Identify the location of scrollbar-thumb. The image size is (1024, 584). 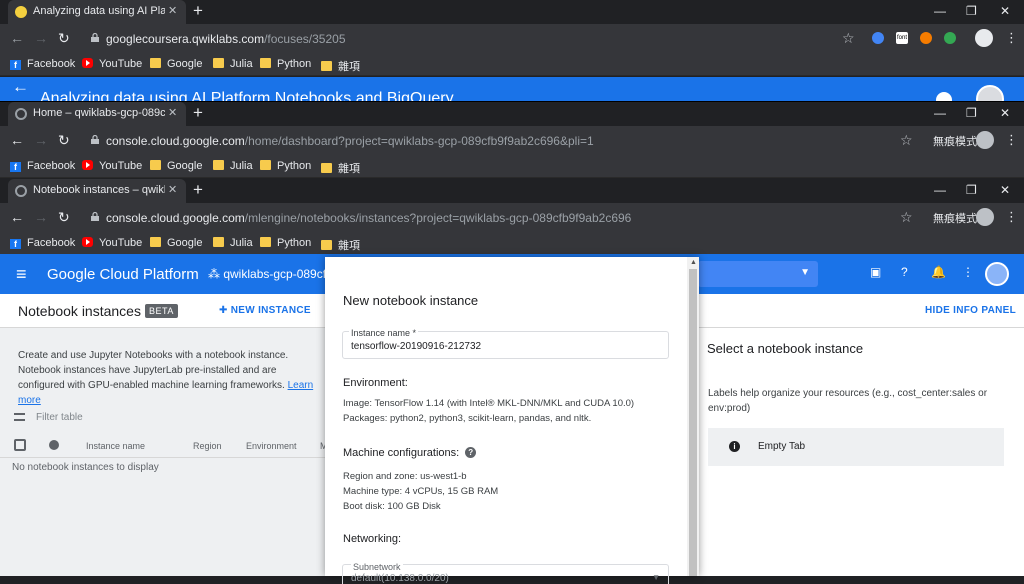
(693, 422).